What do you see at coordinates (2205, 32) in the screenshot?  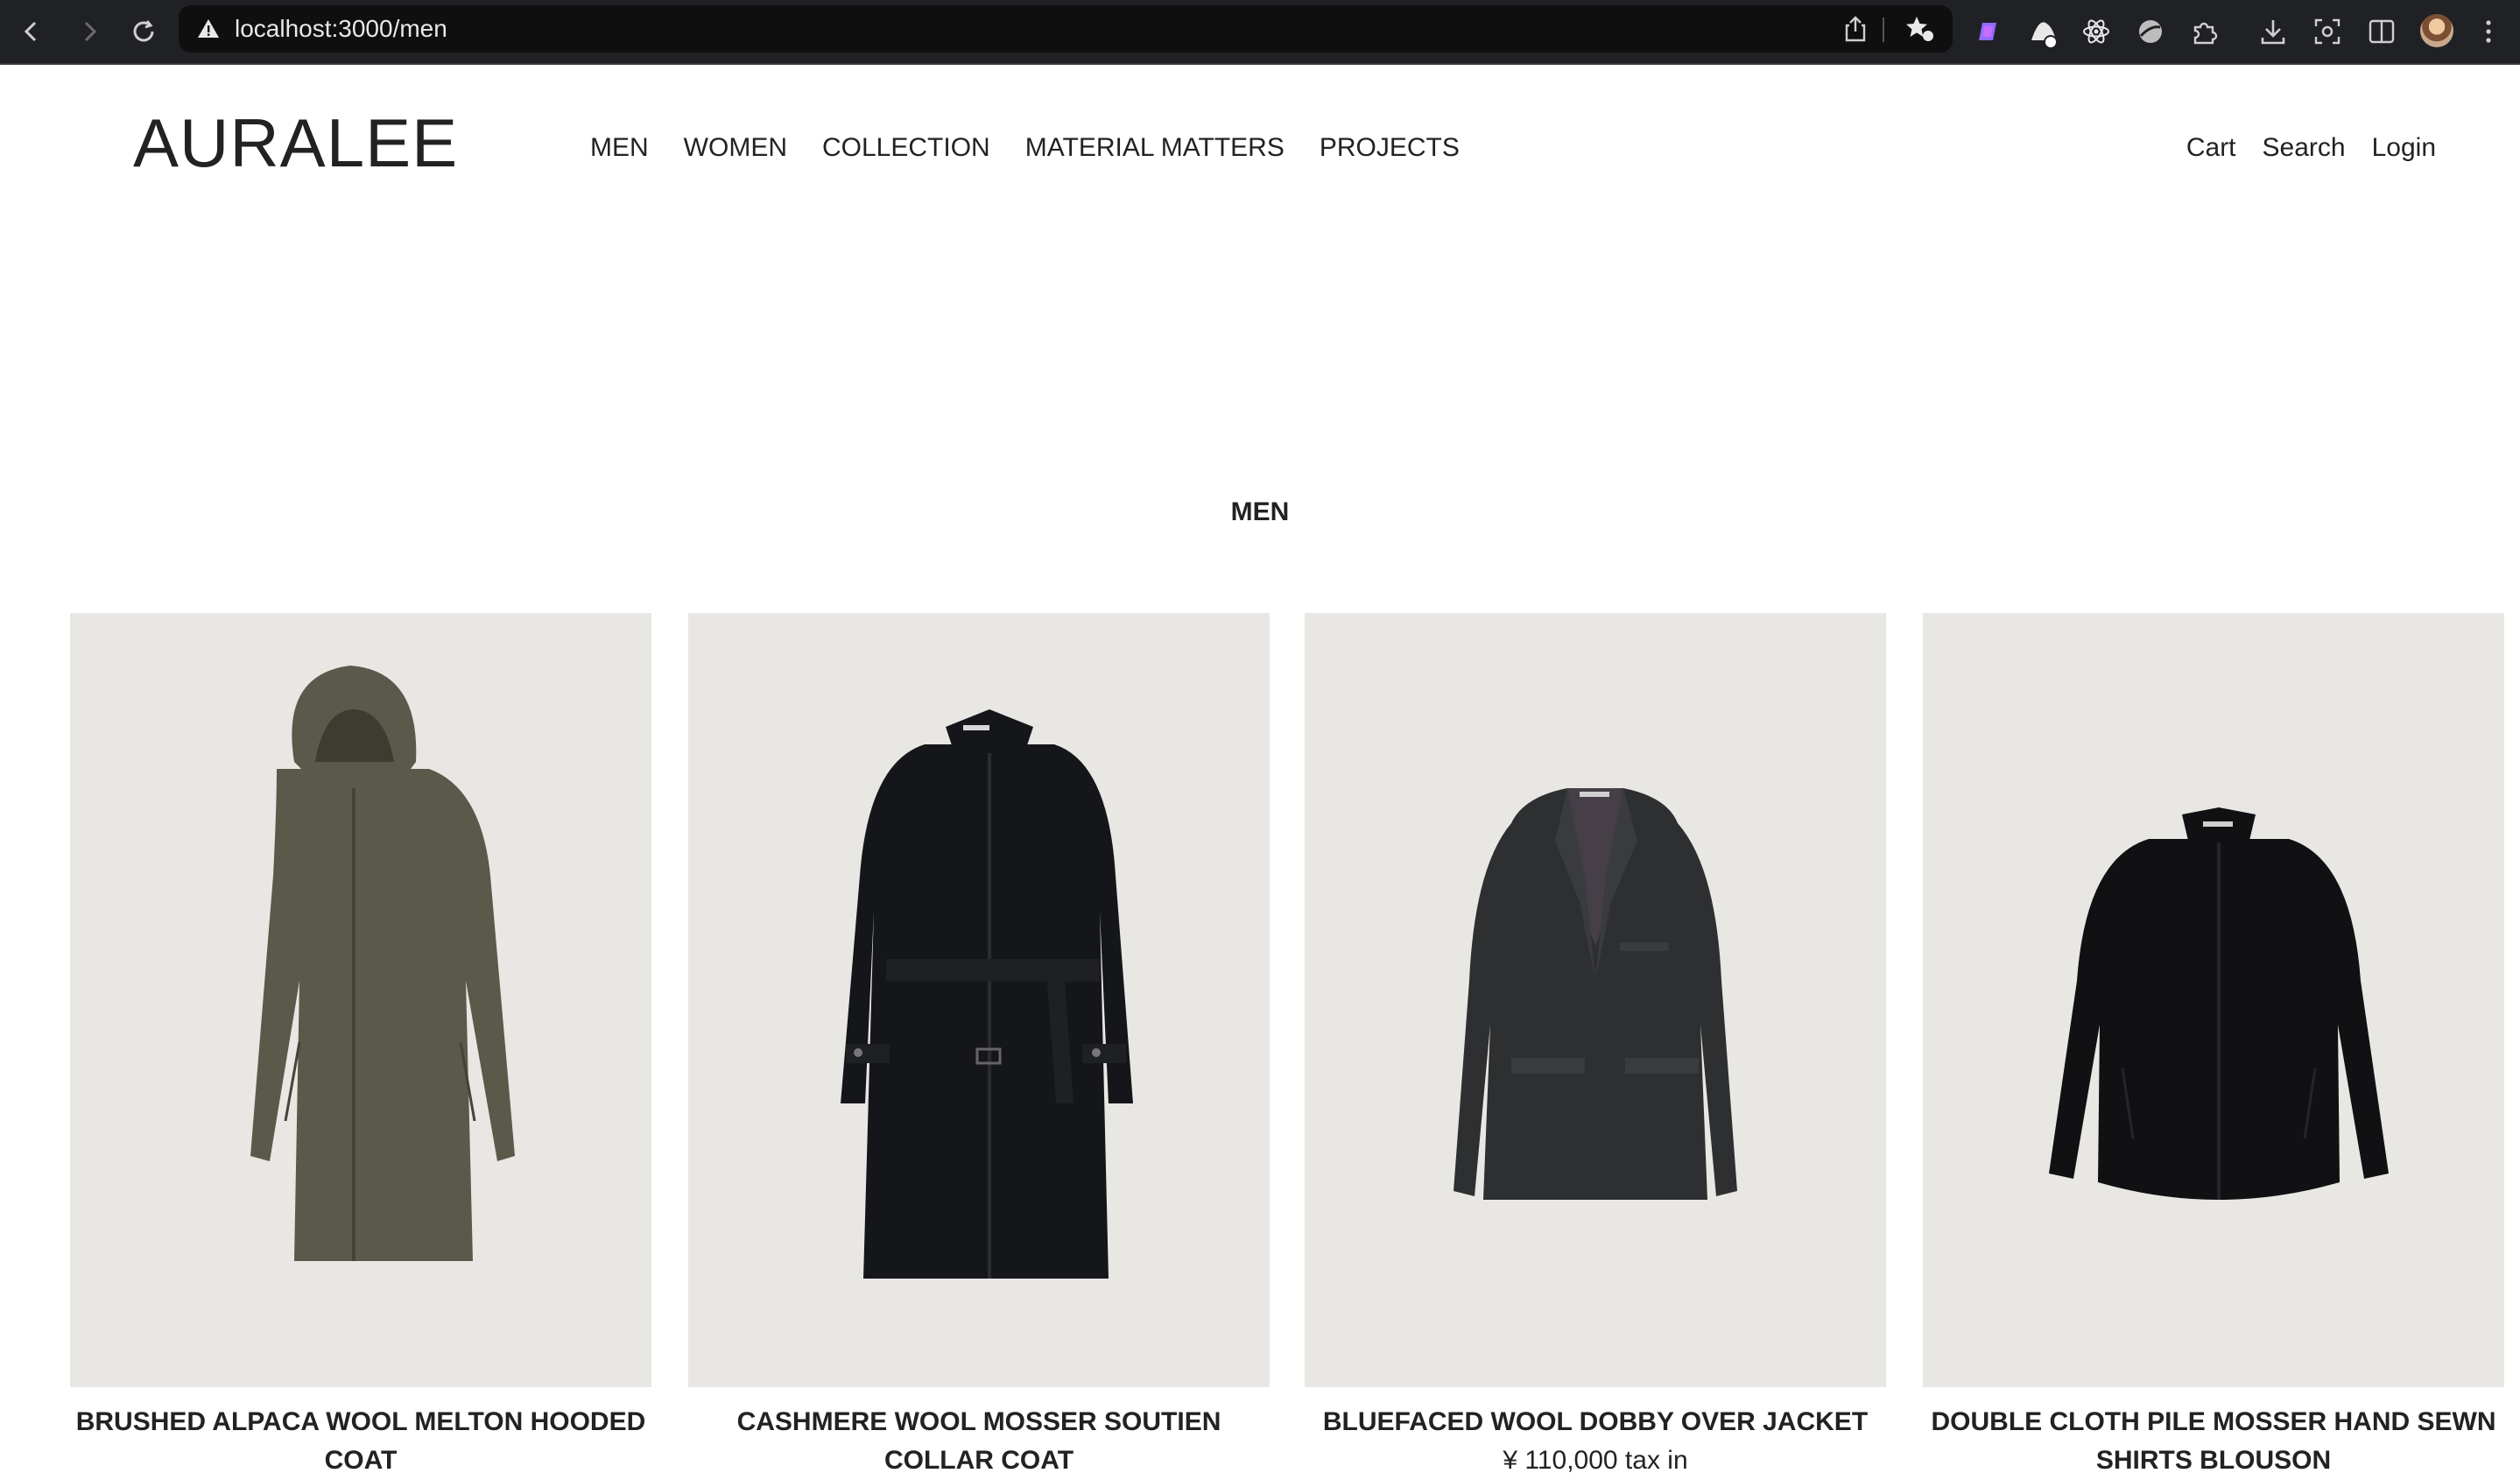 I see `puzzle-icon` at bounding box center [2205, 32].